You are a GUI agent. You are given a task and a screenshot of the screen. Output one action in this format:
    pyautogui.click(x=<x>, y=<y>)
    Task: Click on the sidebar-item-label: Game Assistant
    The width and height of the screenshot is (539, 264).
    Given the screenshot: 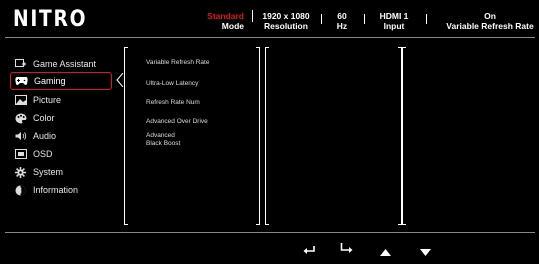 What is the action you would take?
    pyautogui.click(x=65, y=64)
    